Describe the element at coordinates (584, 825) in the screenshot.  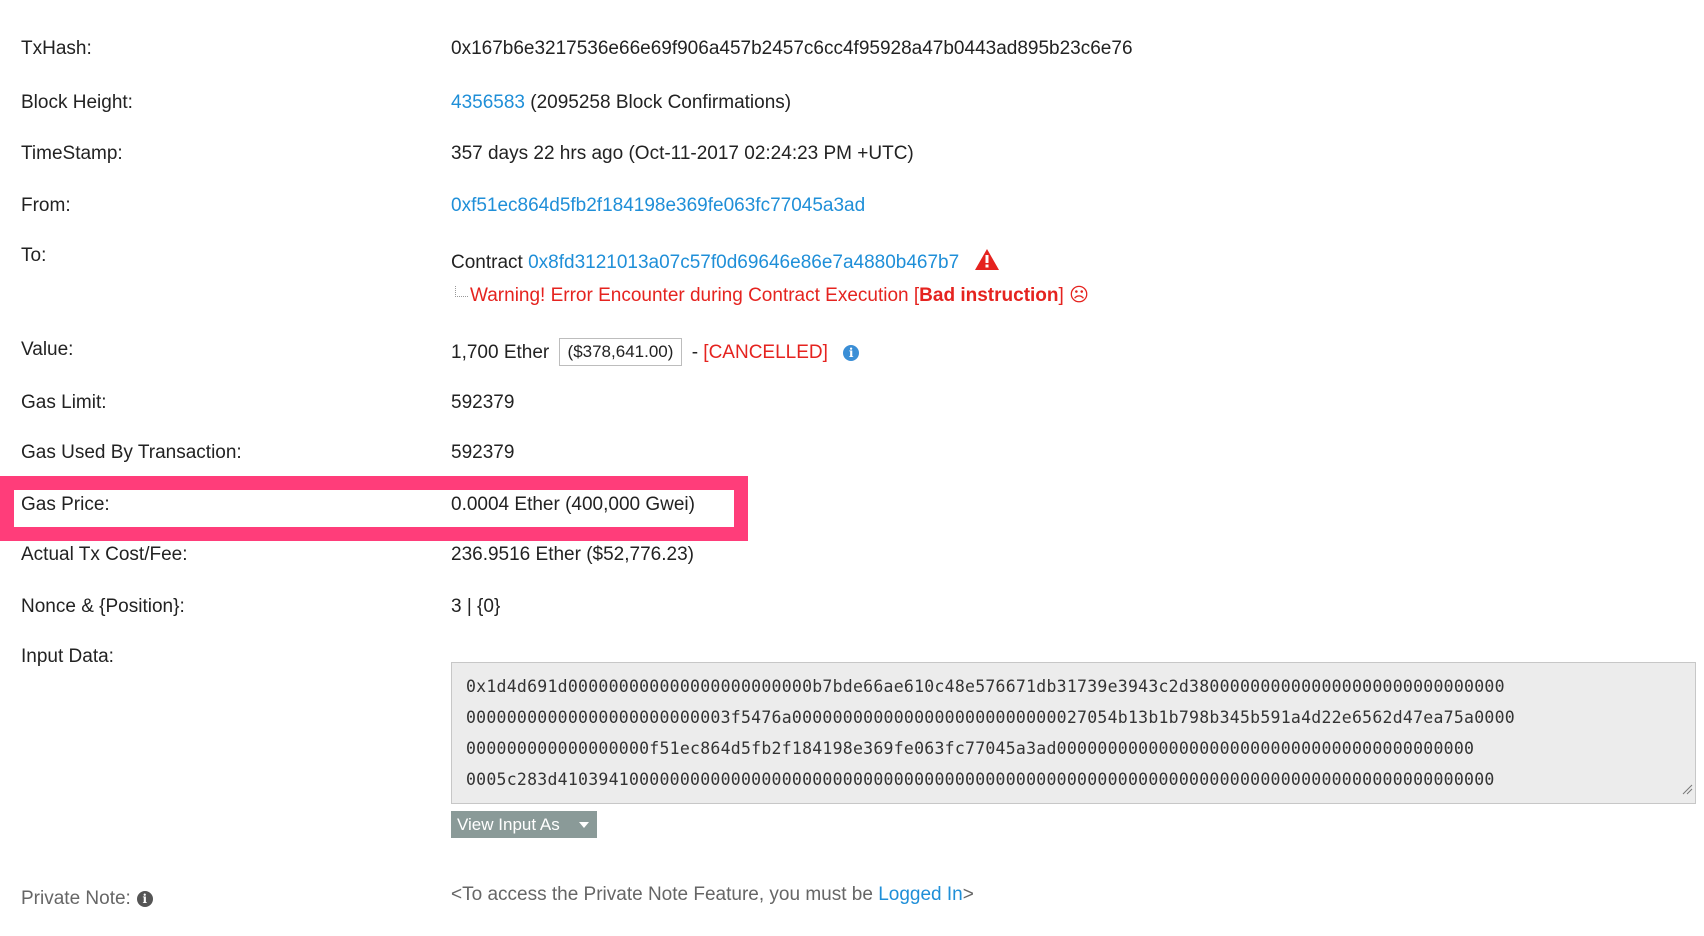
I see `caret-down-icon` at that location.